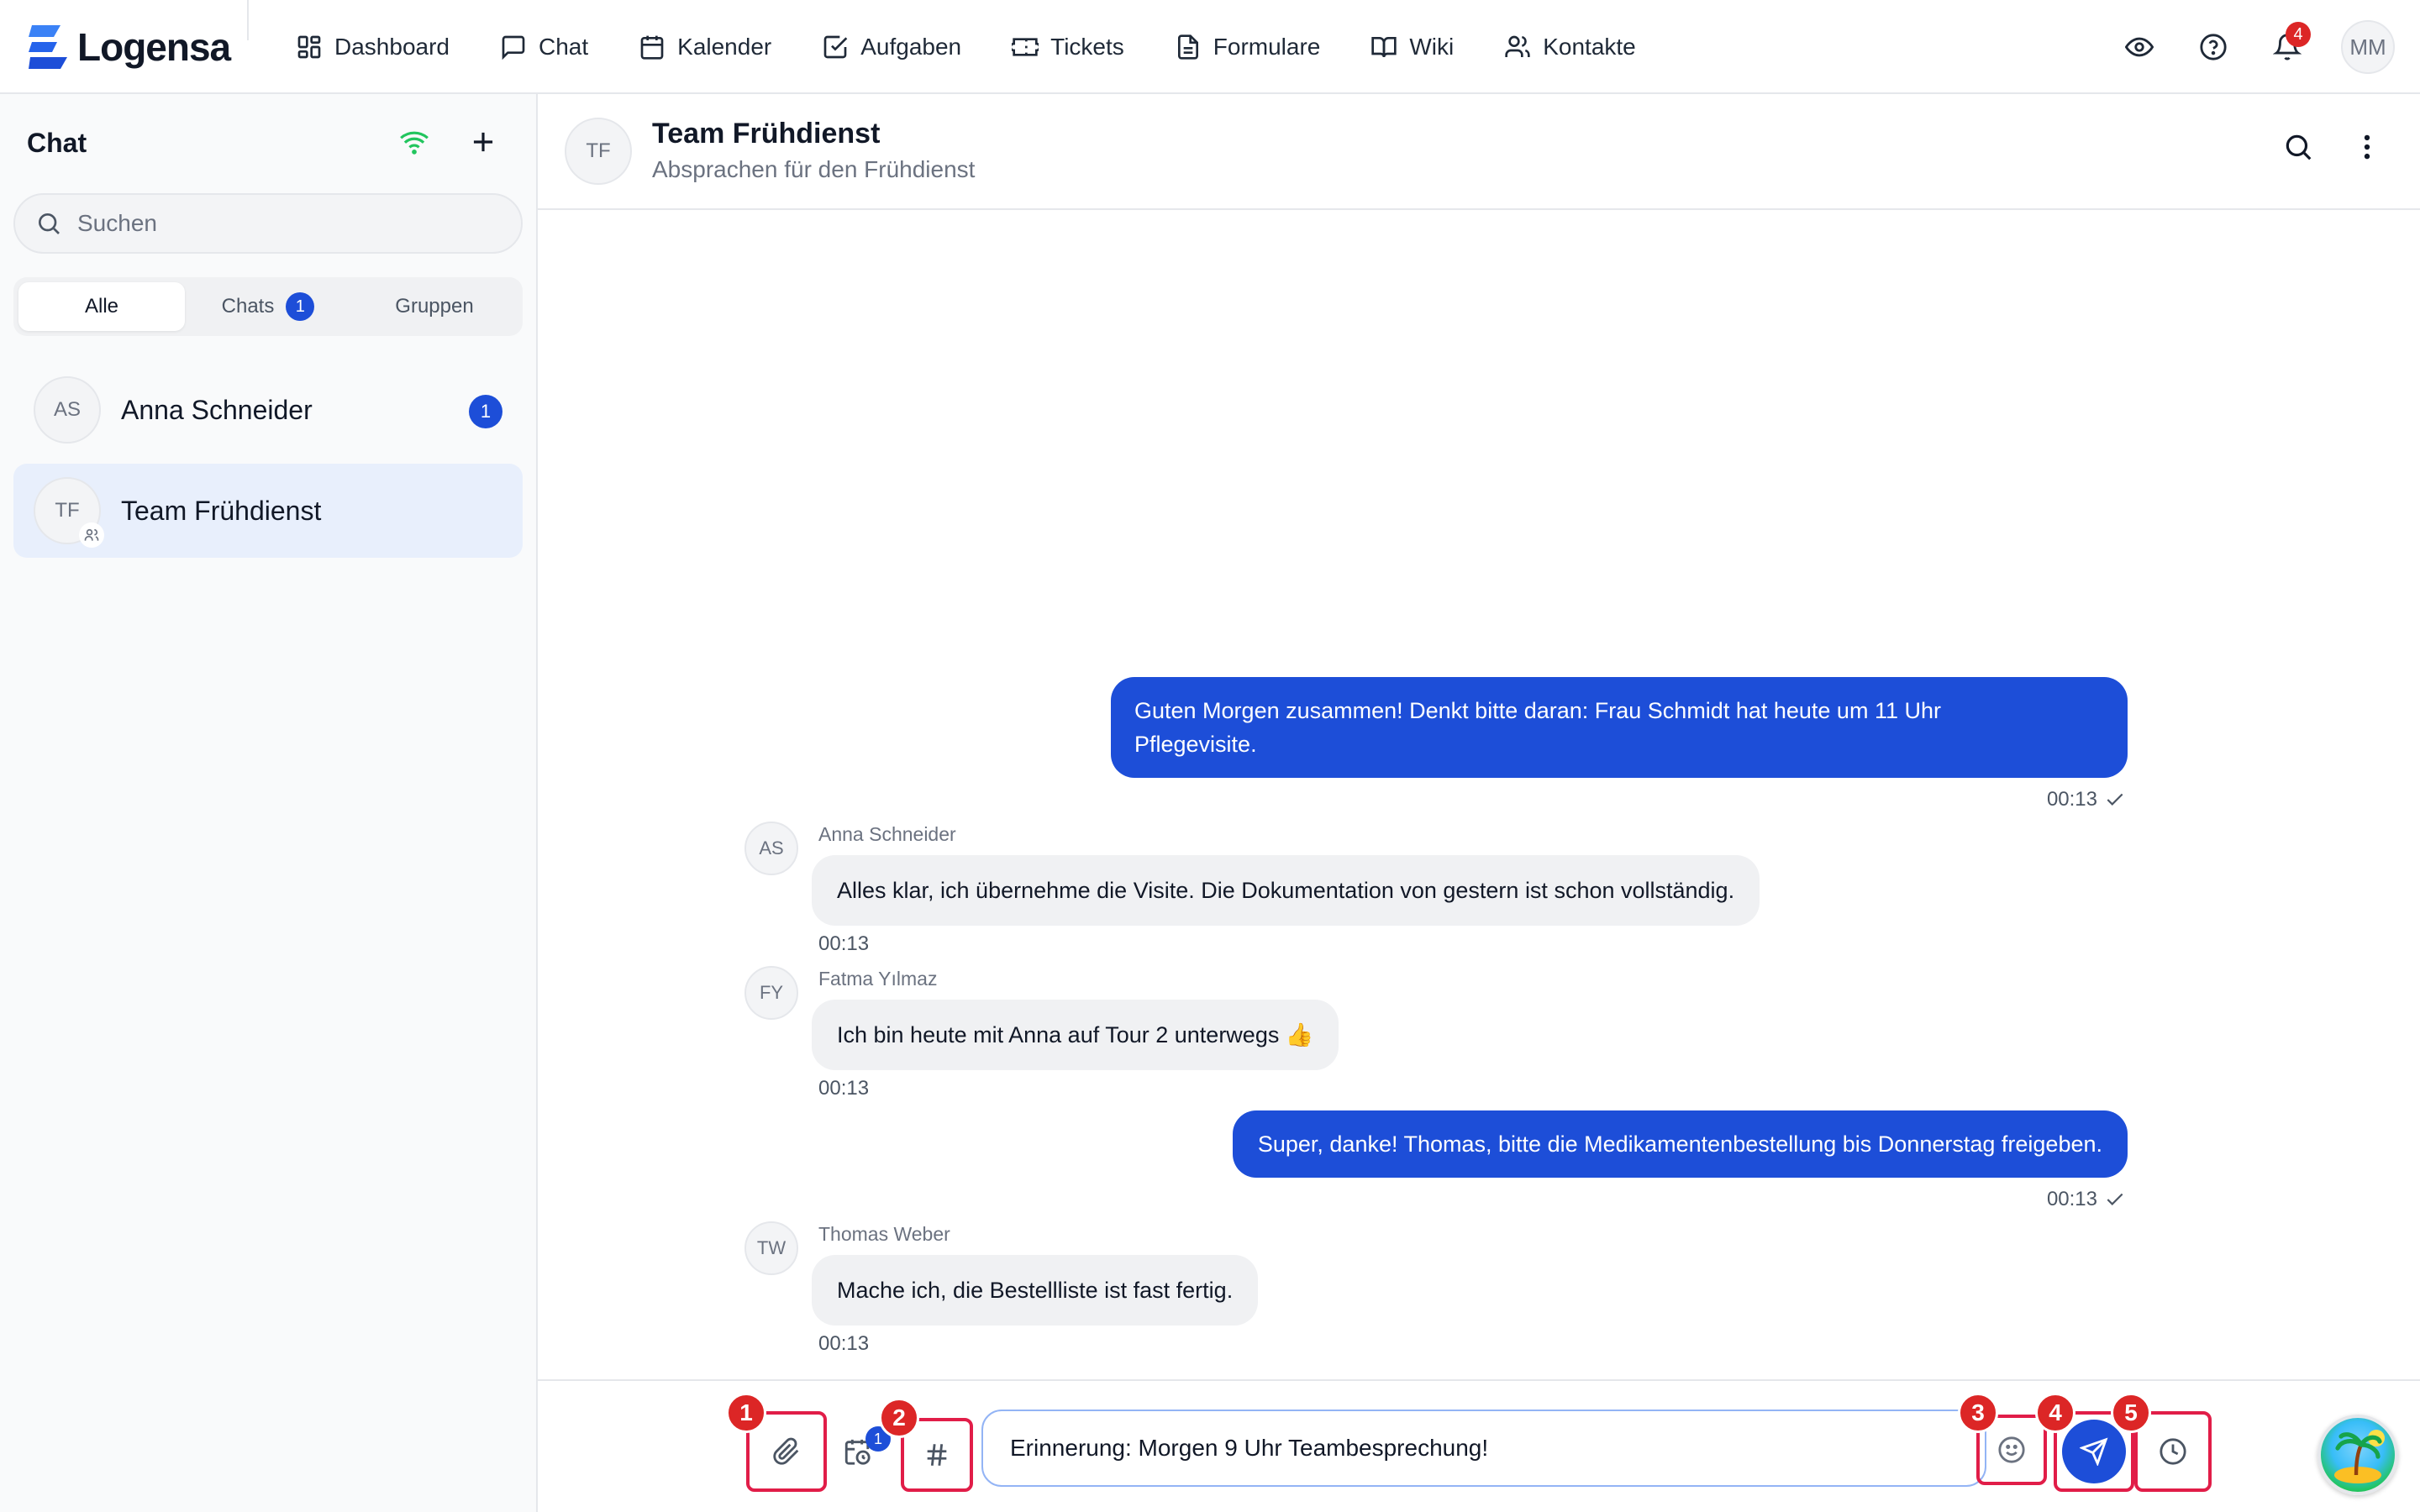 Image resolution: width=2420 pixels, height=1512 pixels. Describe the element at coordinates (483, 142) in the screenshot. I see `new-chat-plus-icon` at that location.